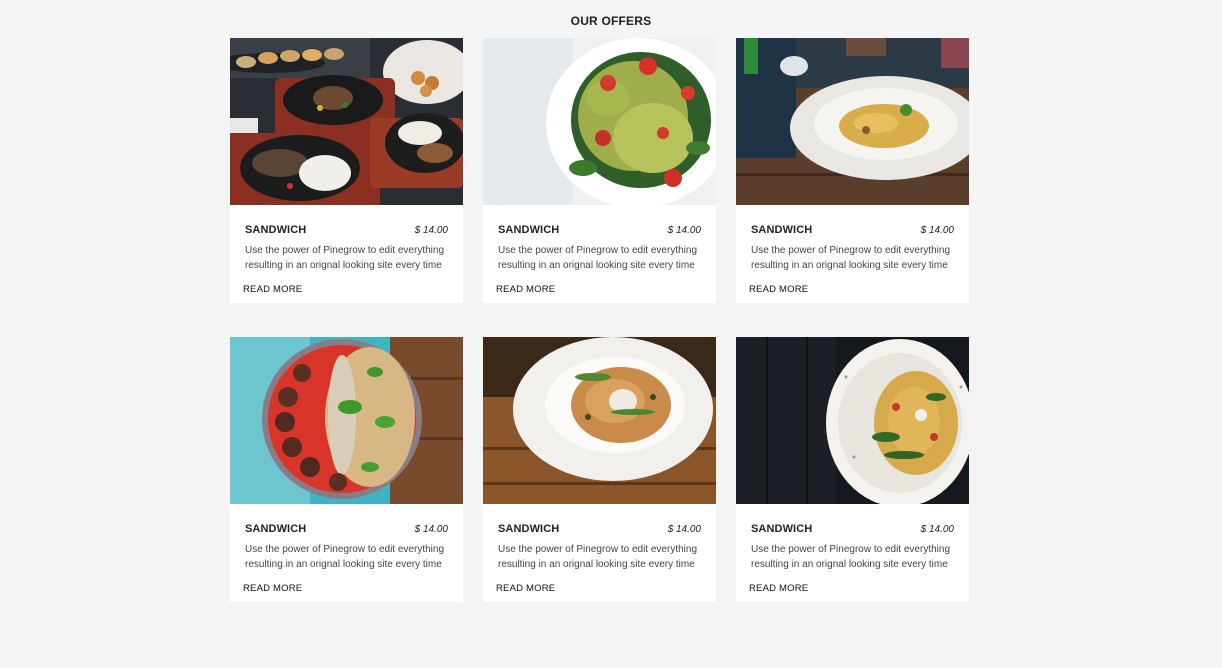 The width and height of the screenshot is (1222, 668). Describe the element at coordinates (852, 420) in the screenshot. I see `spaghetti-dark-photo` at that location.